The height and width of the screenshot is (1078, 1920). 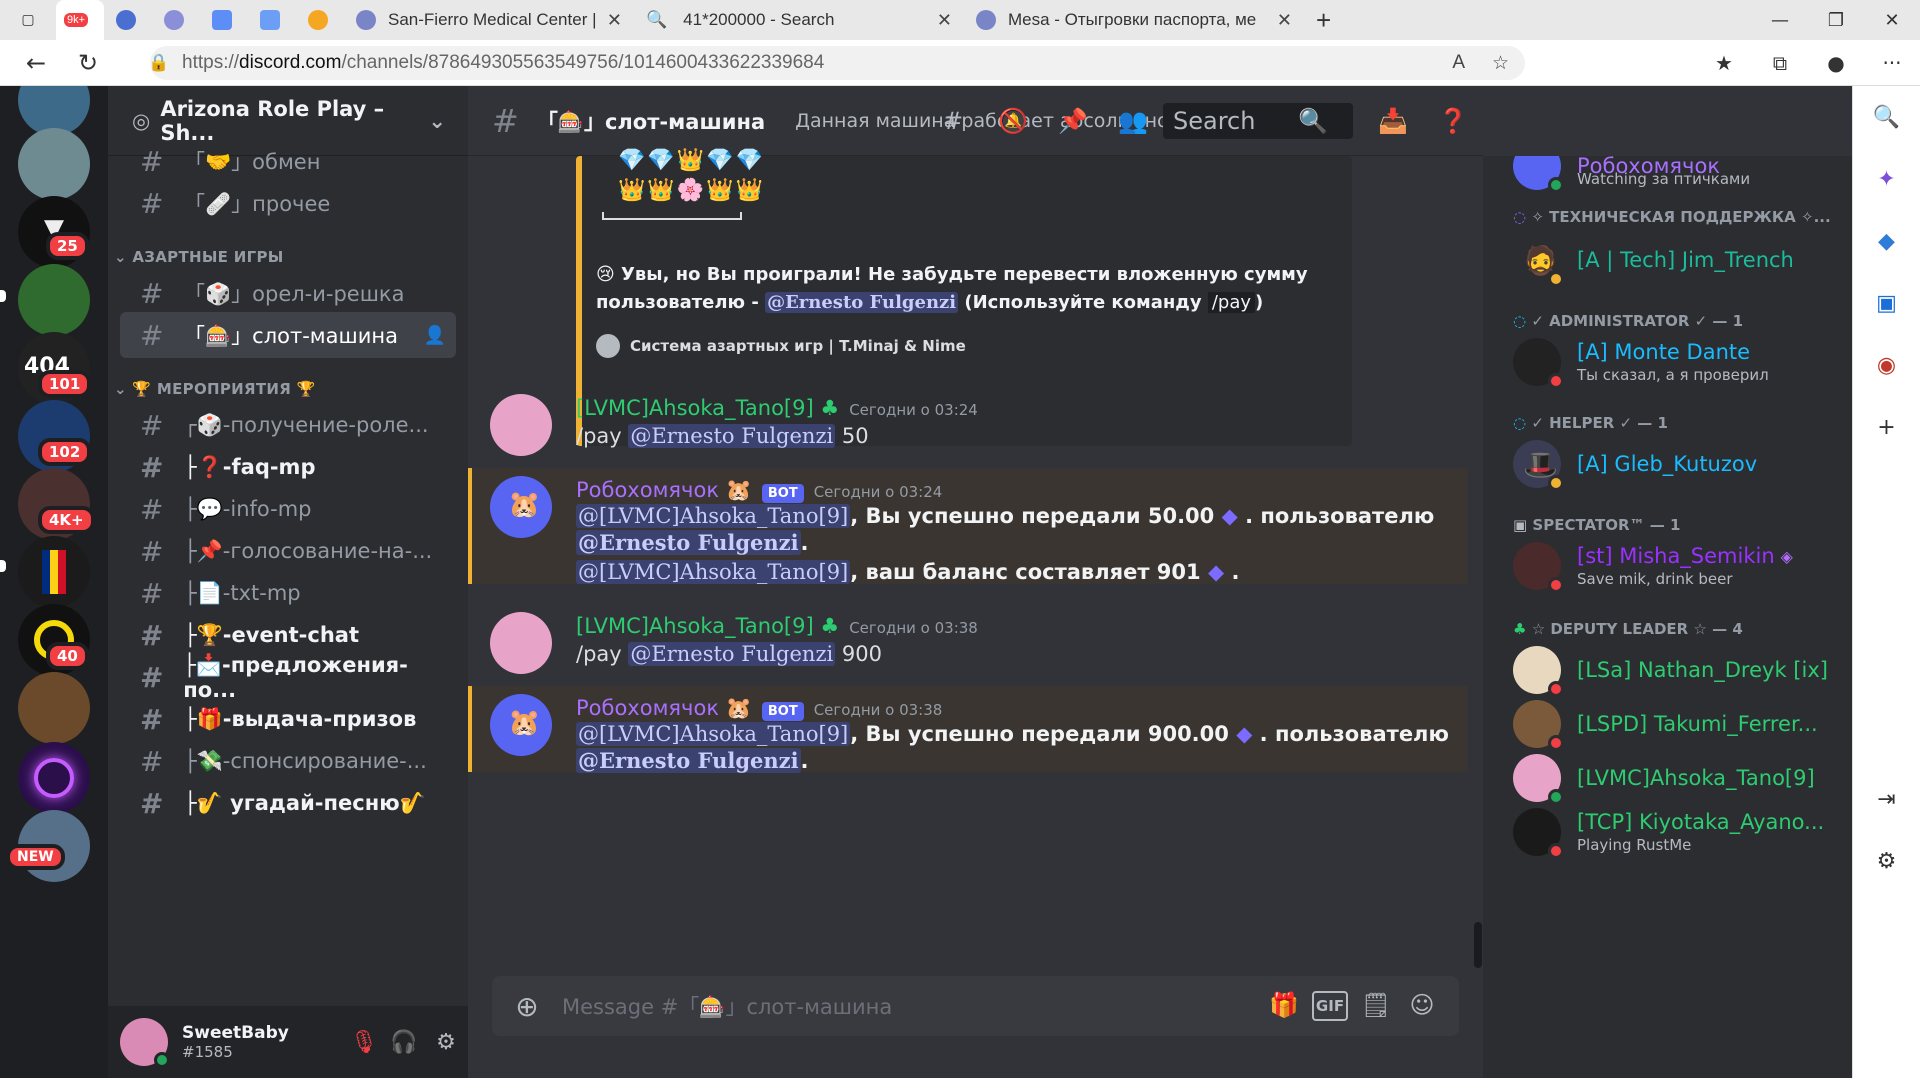 I want to click on member-item: Робохомячок Watching за птичками, so click(x=1631, y=174).